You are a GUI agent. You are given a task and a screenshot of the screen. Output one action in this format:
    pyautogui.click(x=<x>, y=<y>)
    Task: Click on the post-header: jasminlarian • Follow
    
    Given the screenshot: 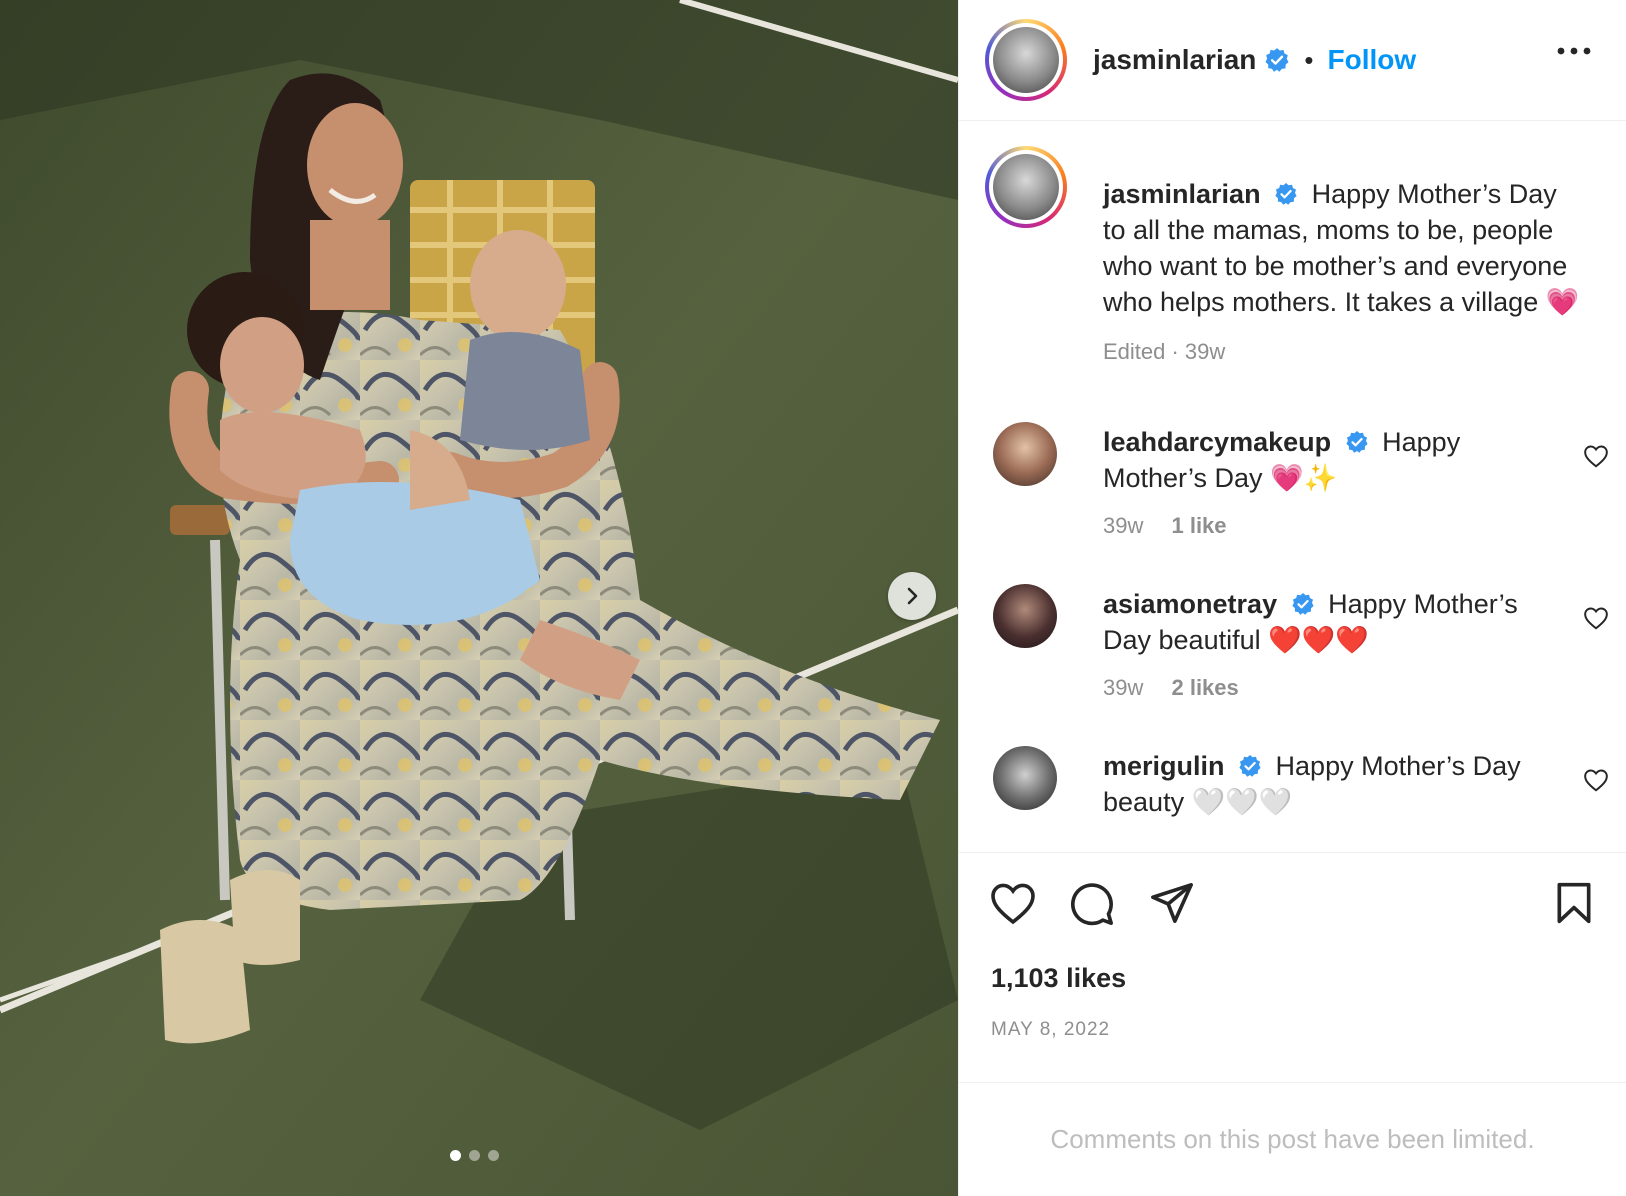 What is the action you would take?
    pyautogui.click(x=1292, y=60)
    